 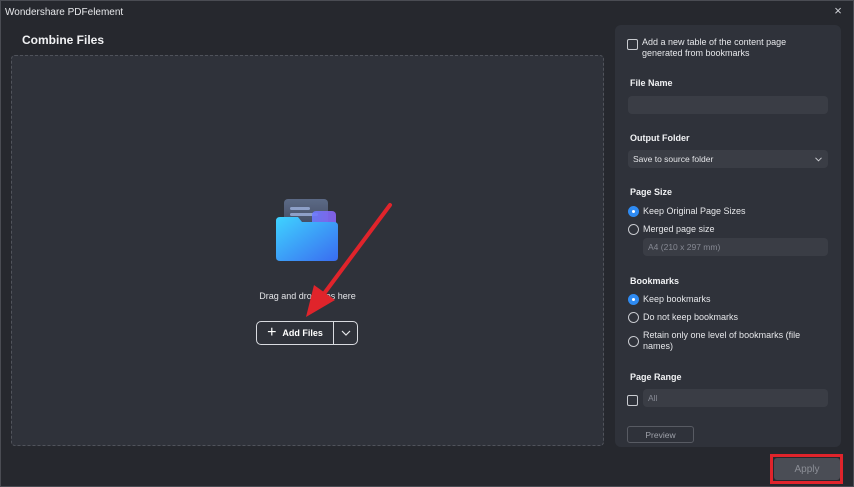 What do you see at coordinates (633, 229) in the screenshot?
I see `radio-merged-page-size` at bounding box center [633, 229].